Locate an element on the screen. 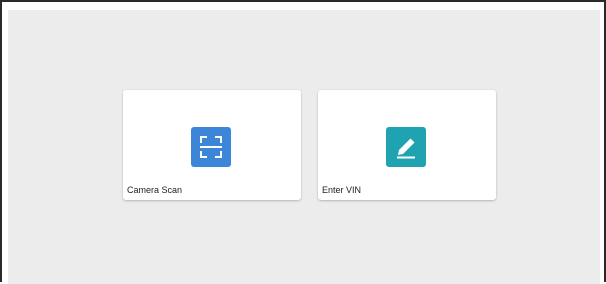 The image size is (606, 284). camera-scan-card: Camera Scan is located at coordinates (212, 145).